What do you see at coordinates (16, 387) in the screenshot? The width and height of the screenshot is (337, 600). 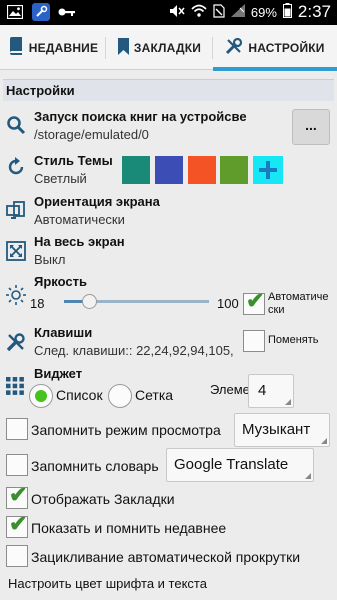 I see `grid-icon` at bounding box center [16, 387].